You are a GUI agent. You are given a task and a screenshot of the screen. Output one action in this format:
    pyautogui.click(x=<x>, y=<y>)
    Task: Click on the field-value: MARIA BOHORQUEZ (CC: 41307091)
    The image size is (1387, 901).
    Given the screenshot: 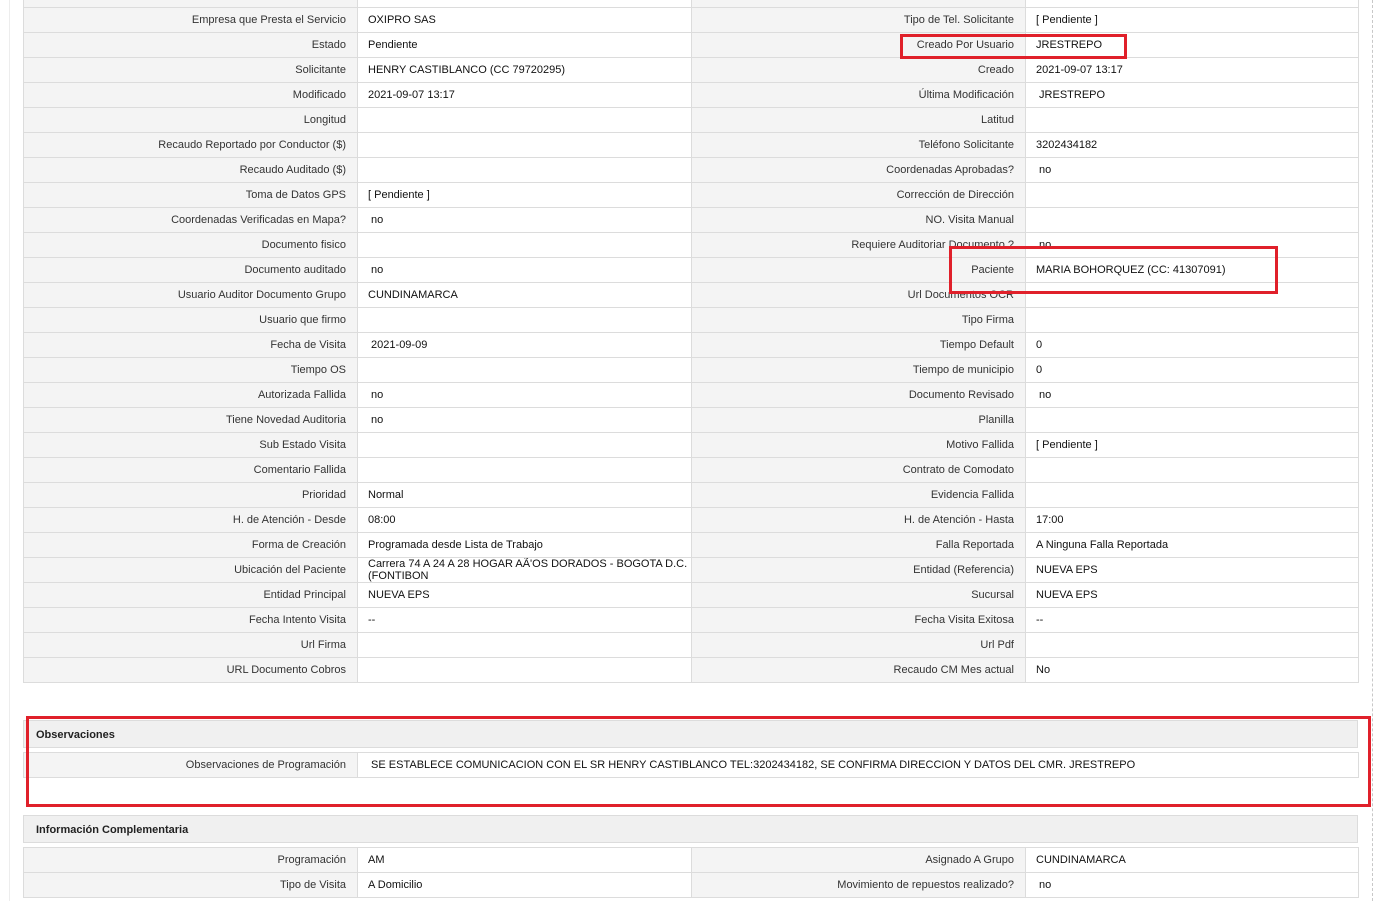 What is the action you would take?
    pyautogui.click(x=1192, y=270)
    